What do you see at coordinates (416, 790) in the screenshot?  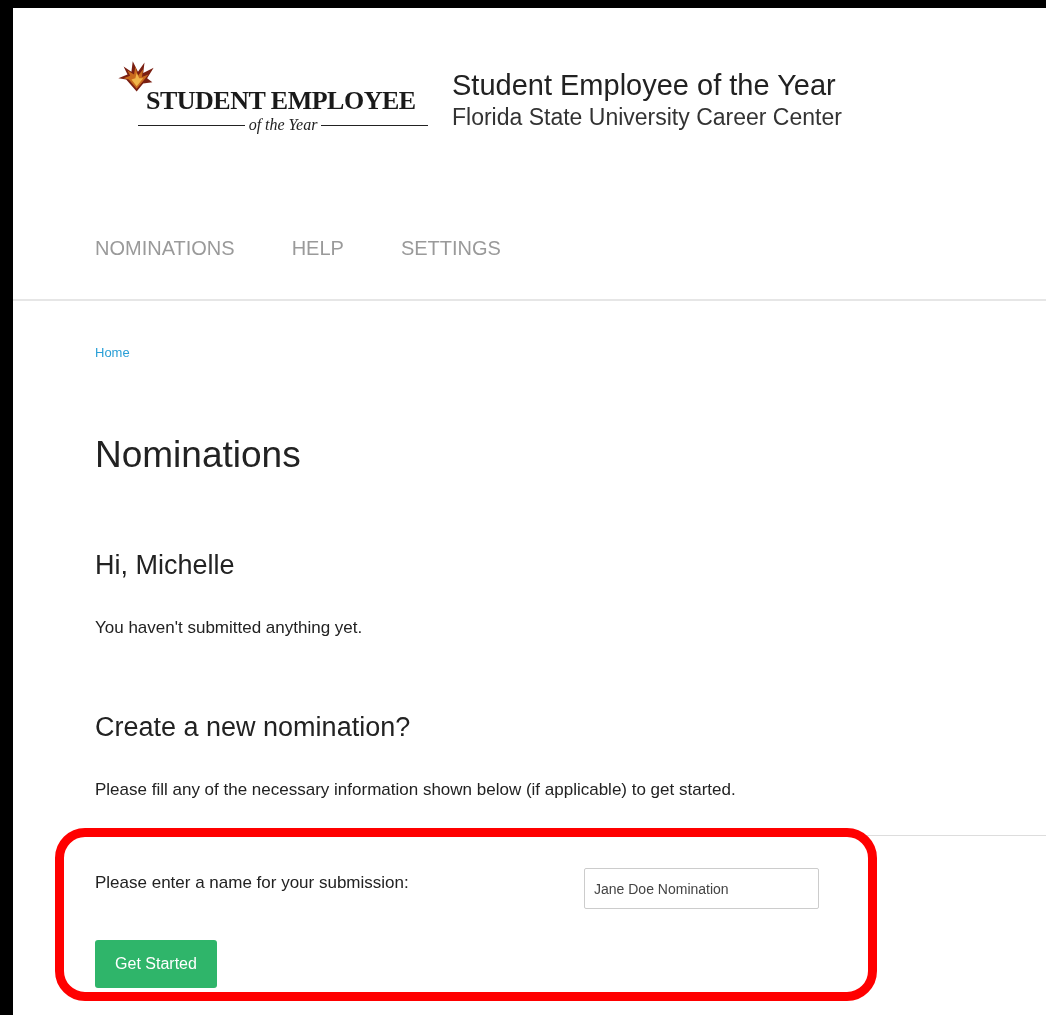 I see `instructions: Please fill any of the necessary information shown below (if applicable) to get started.` at bounding box center [416, 790].